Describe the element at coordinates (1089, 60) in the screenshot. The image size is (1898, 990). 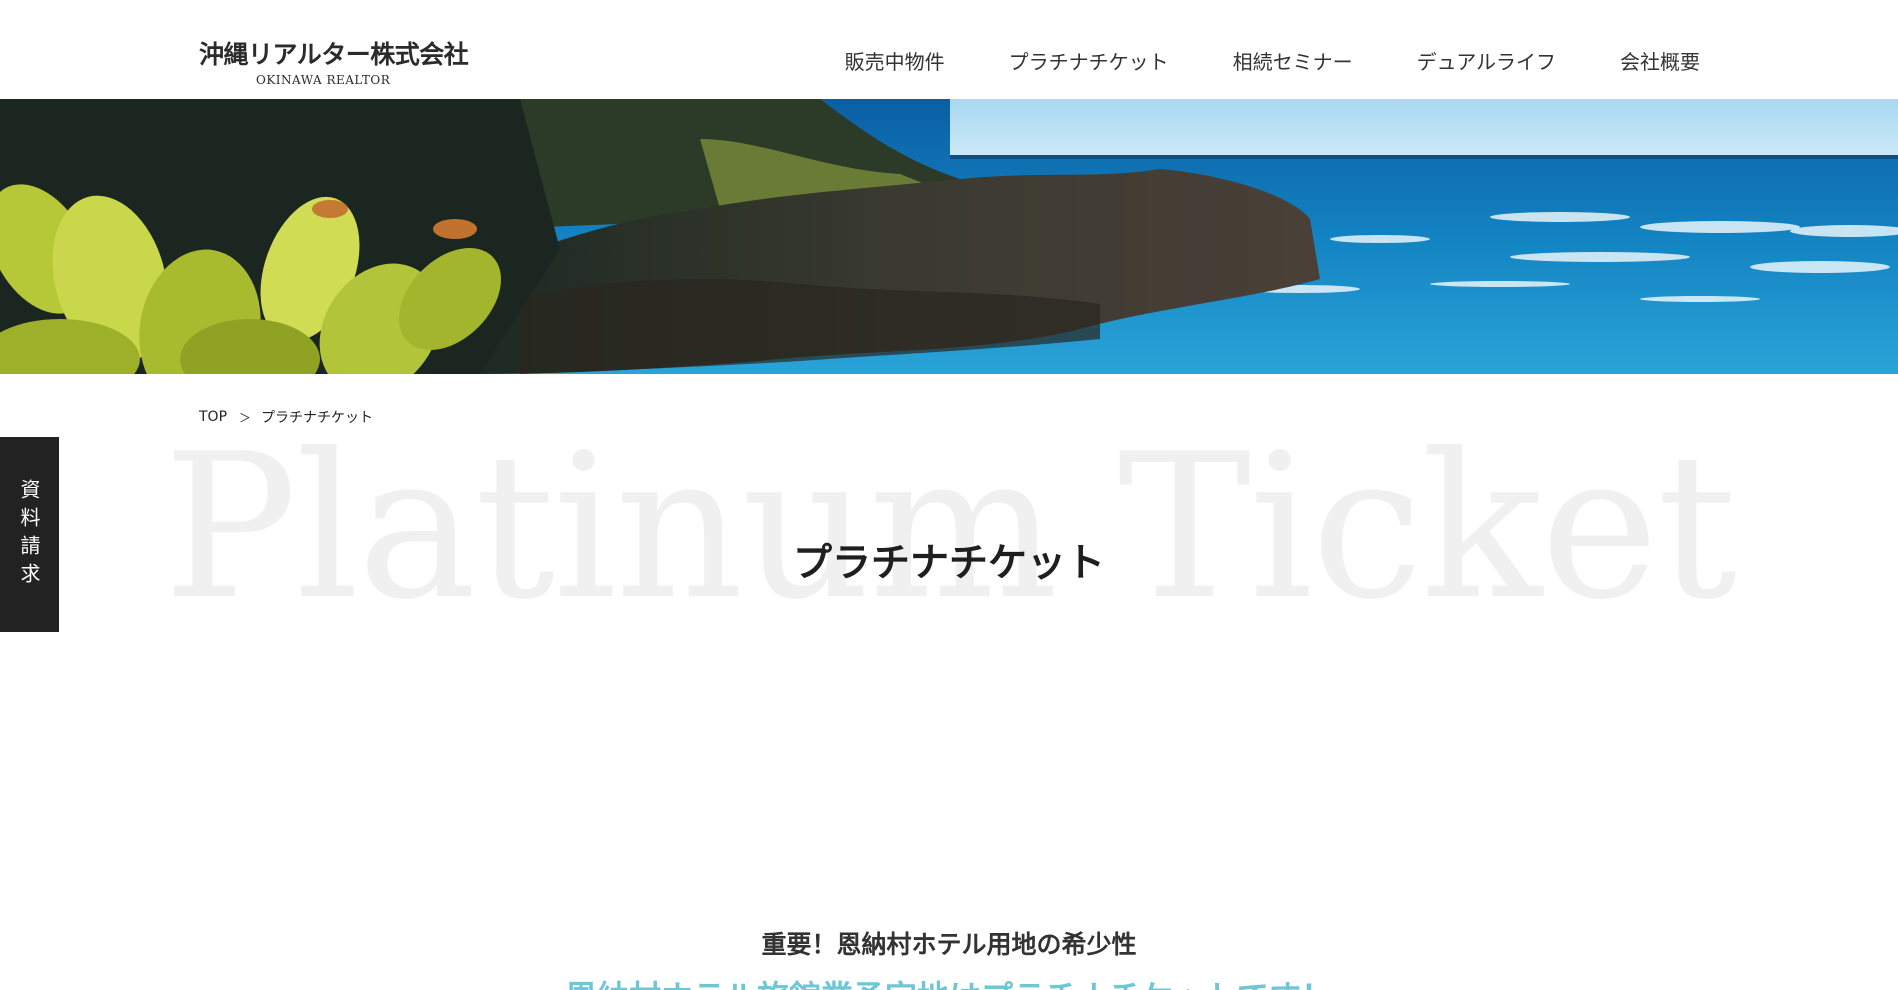
I see `nav-item-platinum-ticket: プラチナチケット` at that location.